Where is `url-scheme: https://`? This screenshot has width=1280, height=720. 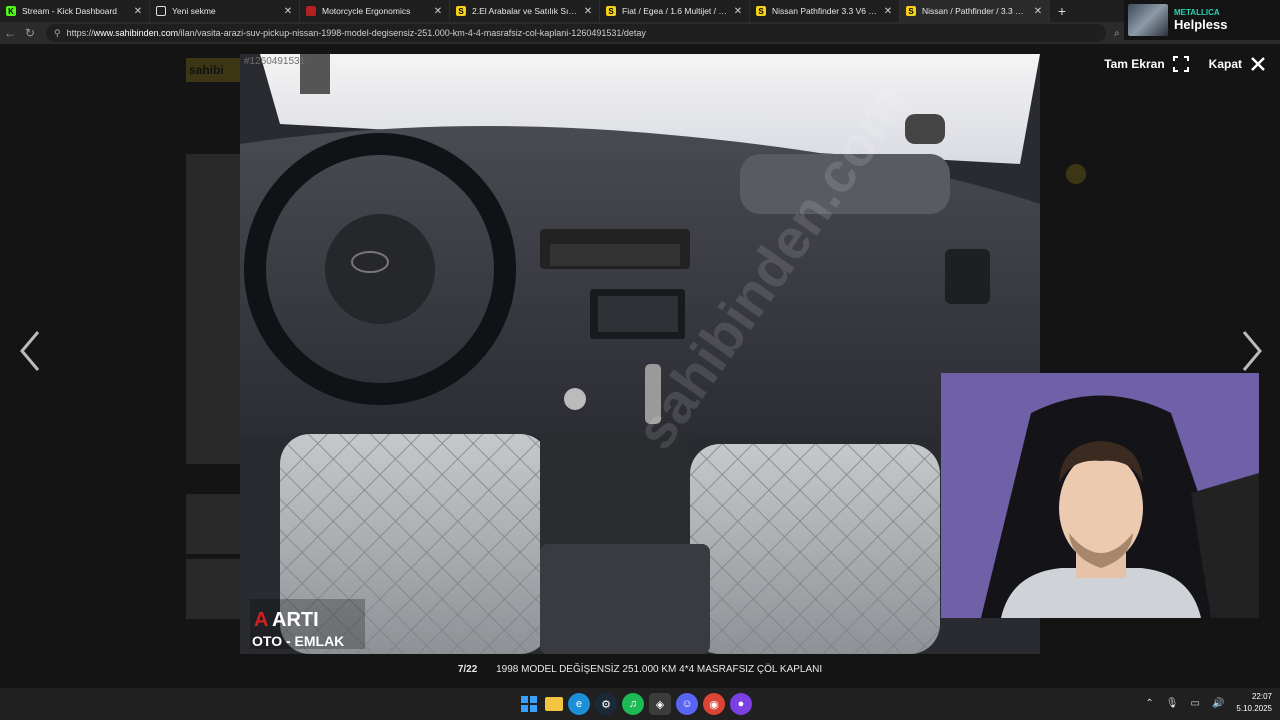
url-scheme: https:// is located at coordinates (80, 33).